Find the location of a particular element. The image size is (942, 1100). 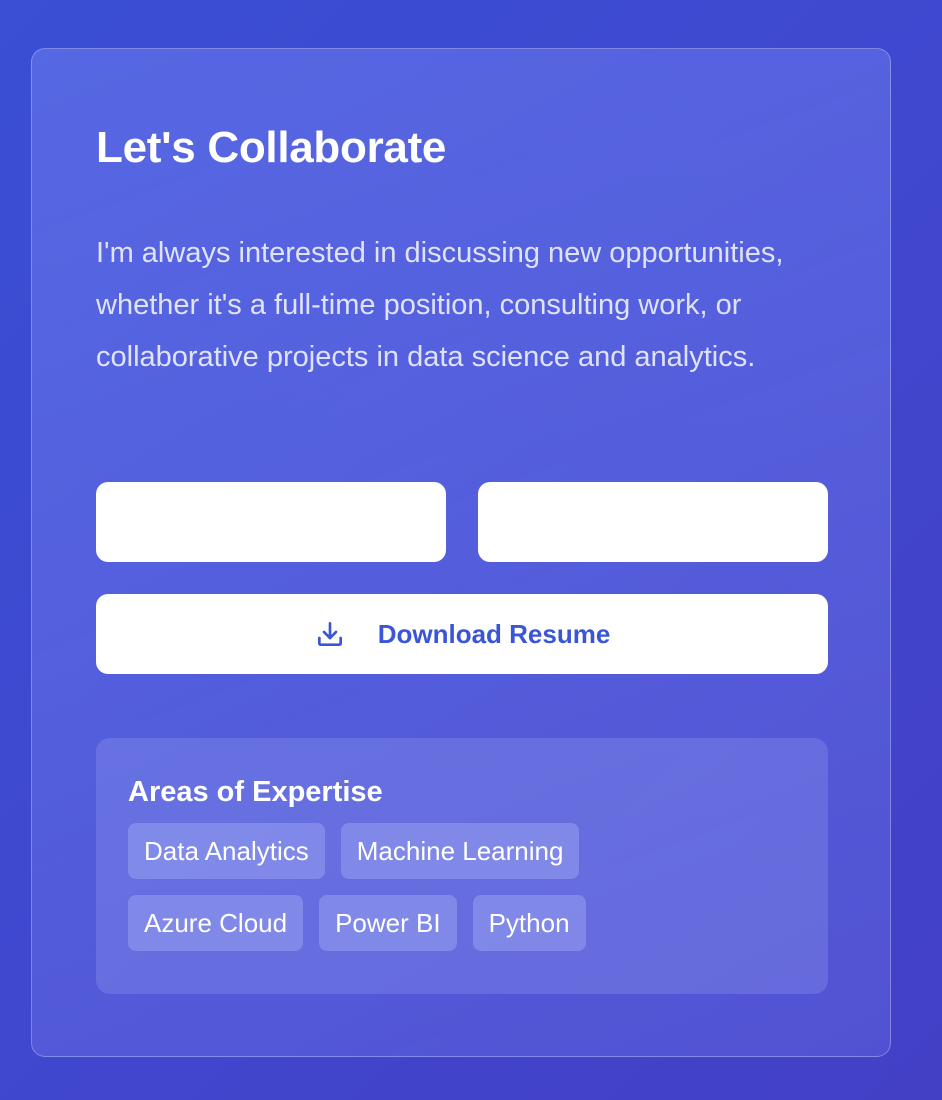

expertise-title: Areas of Expertise is located at coordinates (255, 792).